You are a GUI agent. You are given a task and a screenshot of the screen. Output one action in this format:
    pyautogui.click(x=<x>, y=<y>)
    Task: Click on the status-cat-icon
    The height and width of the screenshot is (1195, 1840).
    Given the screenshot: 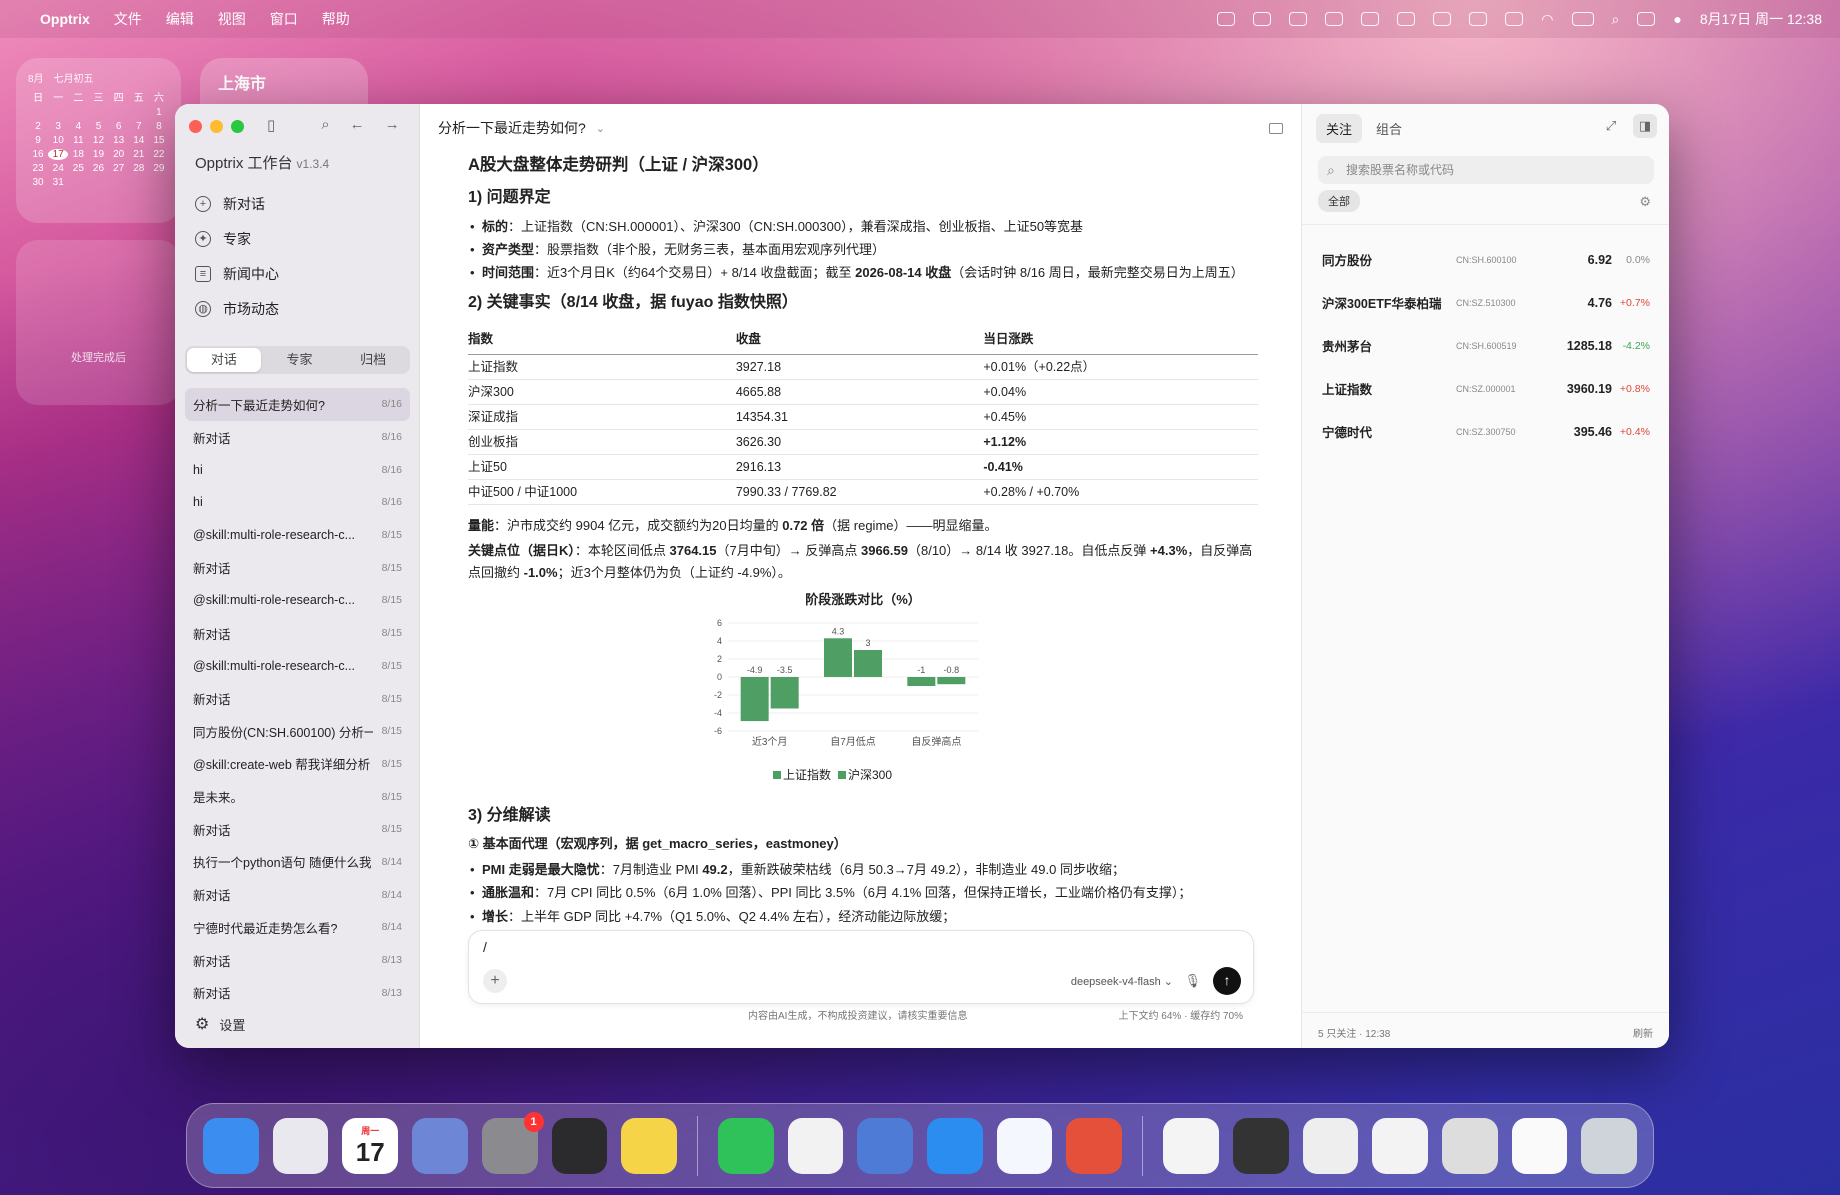 What is the action you would take?
    pyautogui.click(x=1478, y=19)
    